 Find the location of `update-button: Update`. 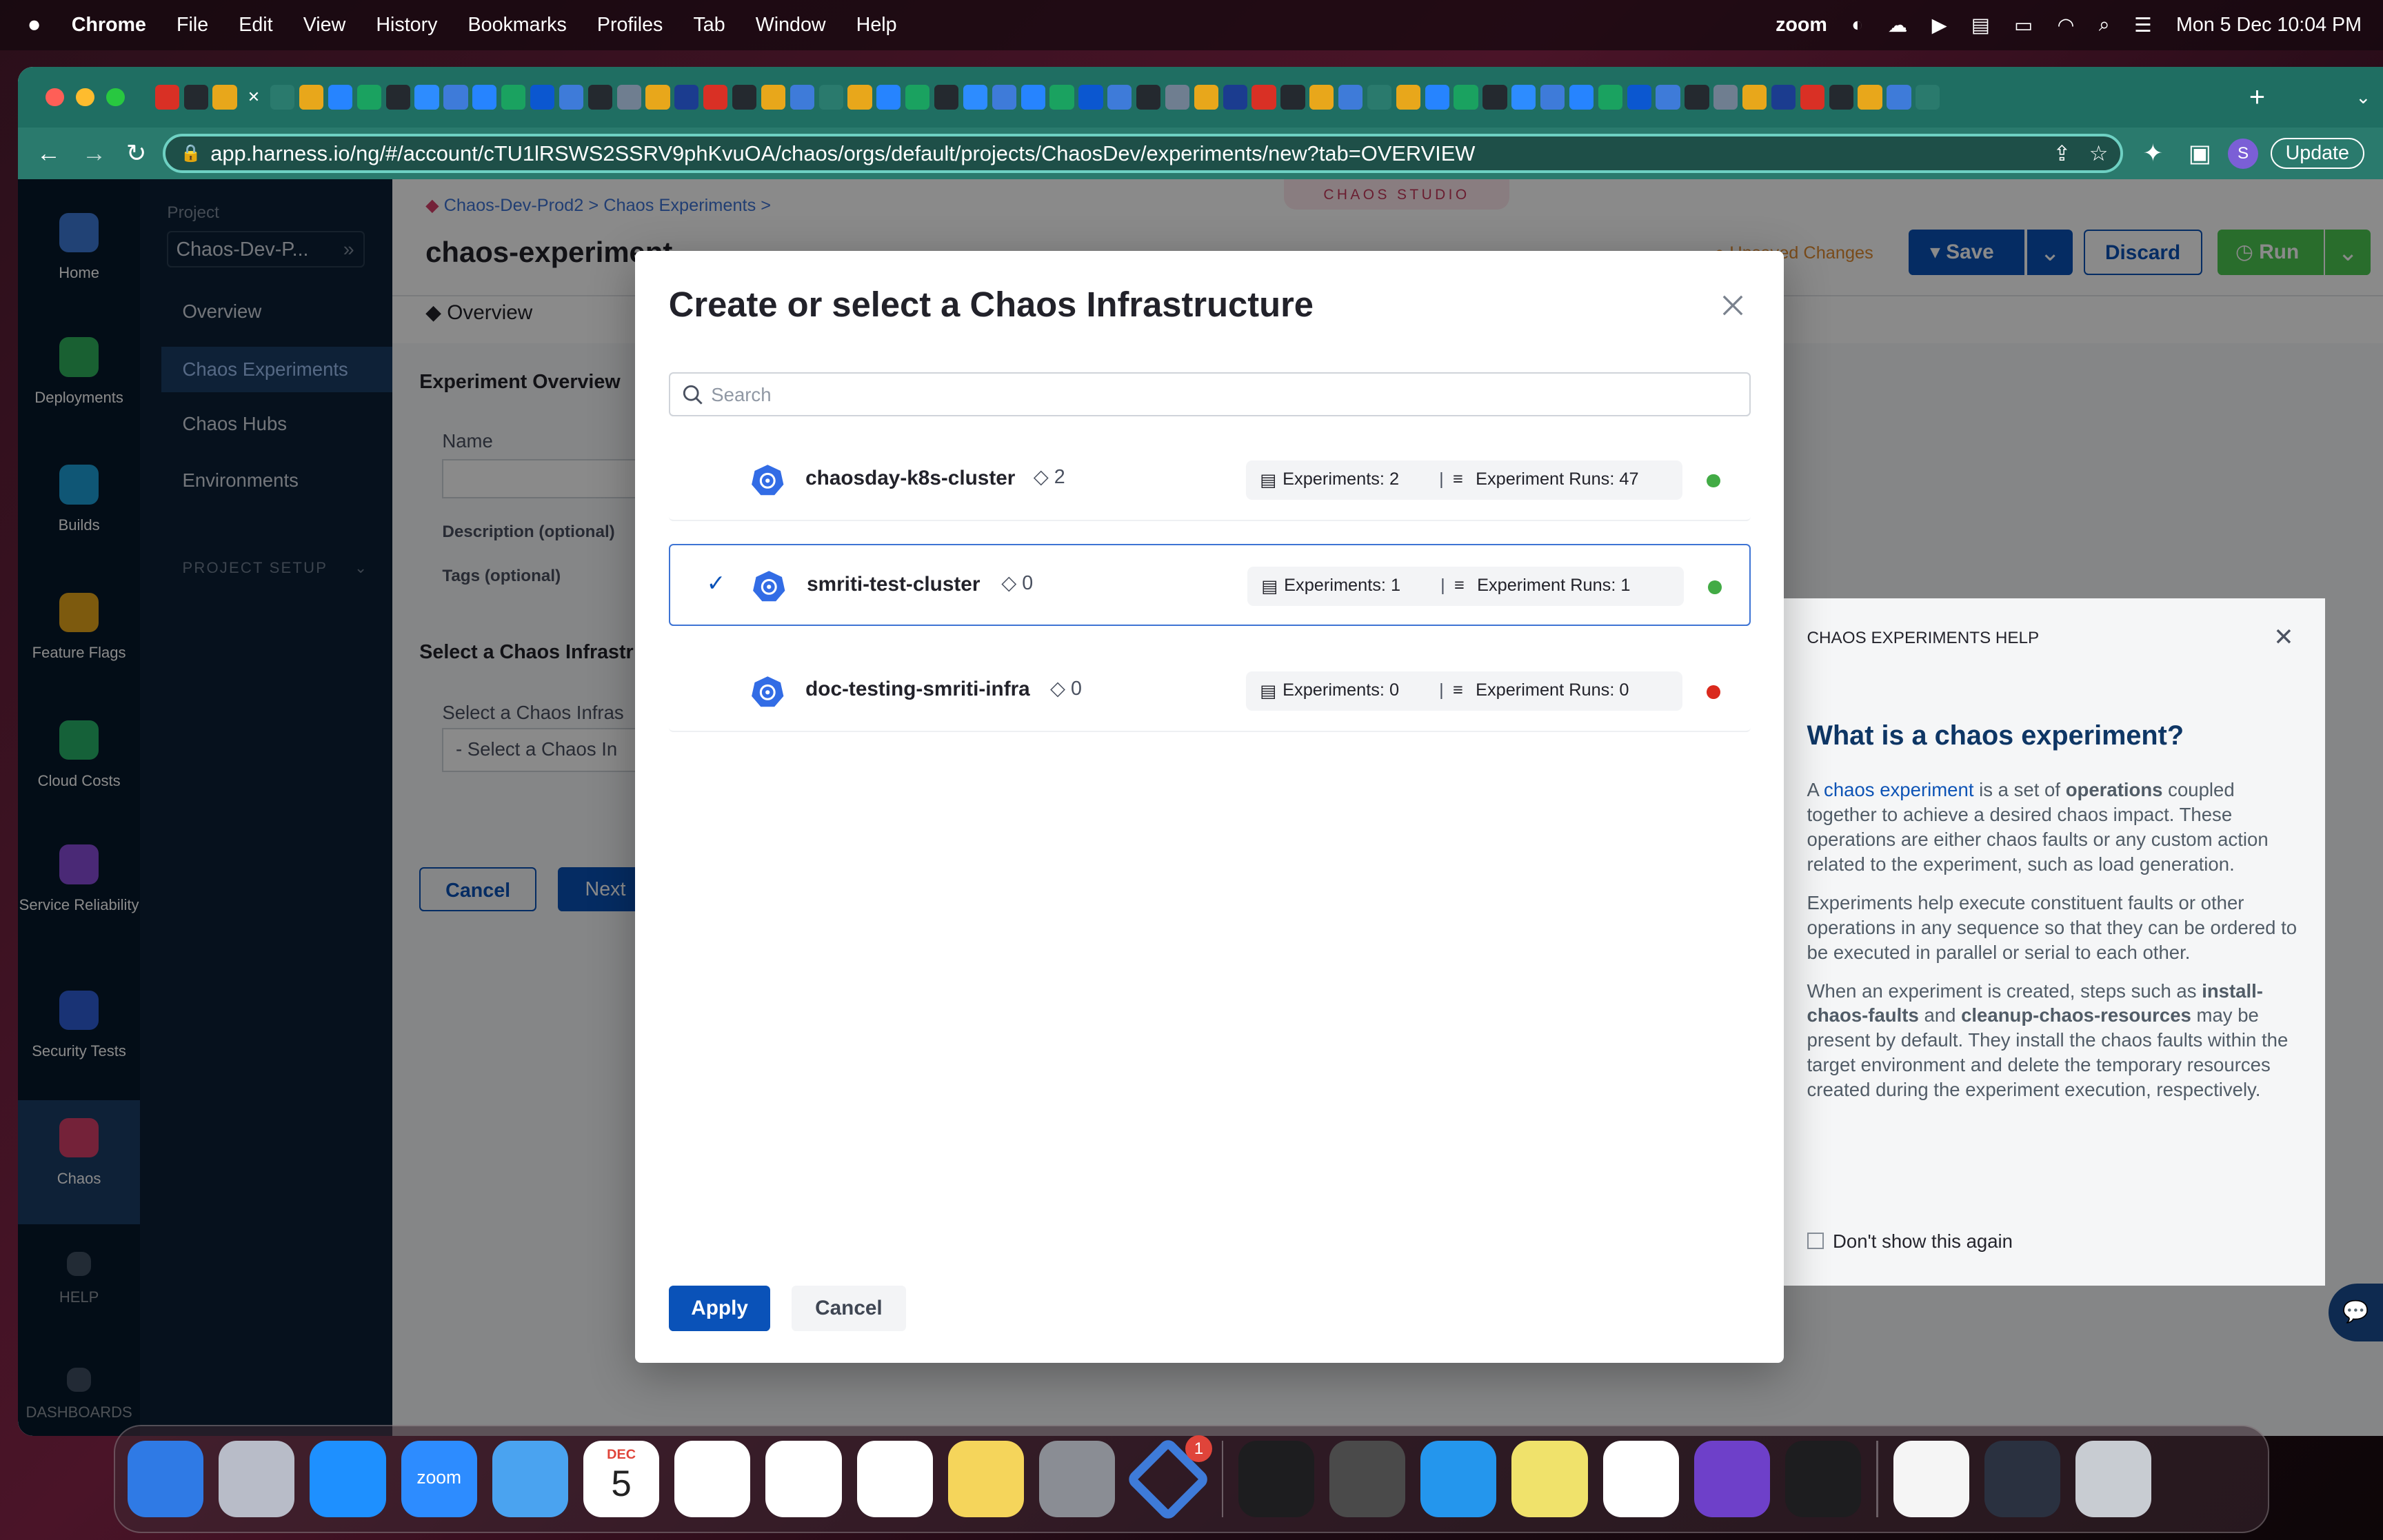

update-button: Update is located at coordinates (2317, 154).